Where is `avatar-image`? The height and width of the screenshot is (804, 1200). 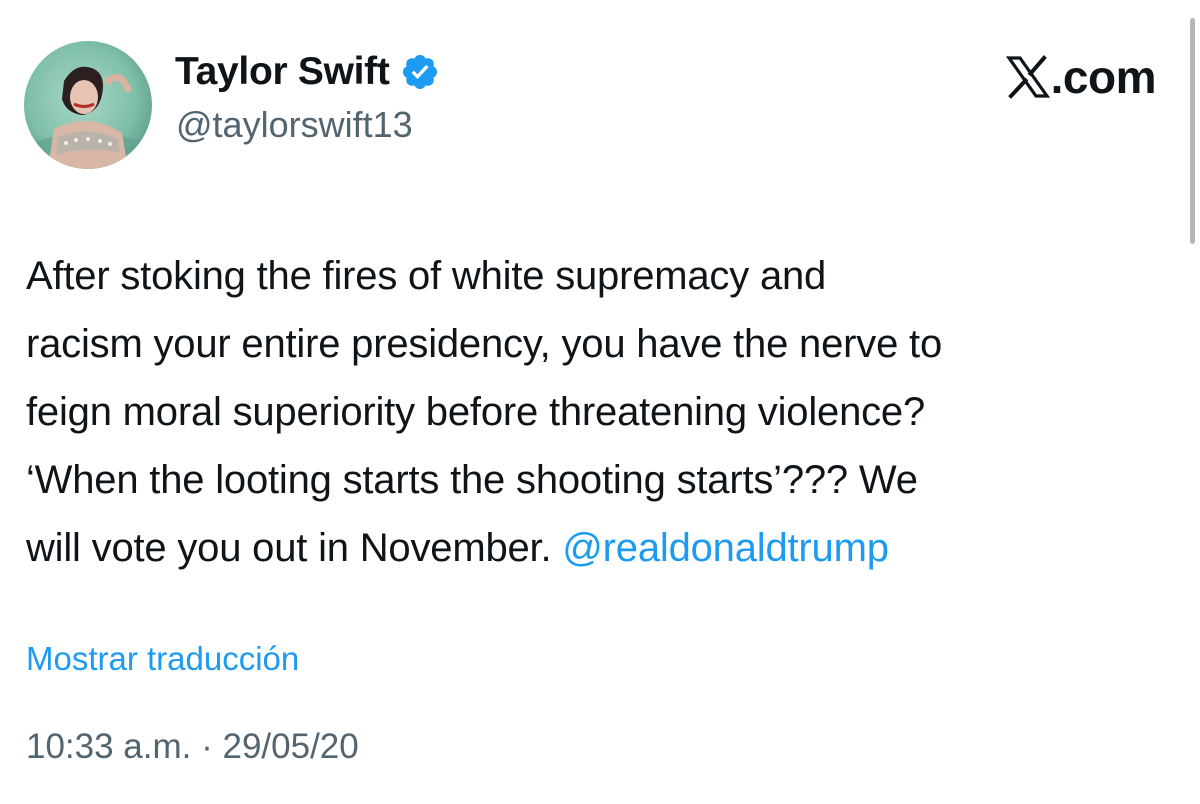
avatar-image is located at coordinates (88, 105).